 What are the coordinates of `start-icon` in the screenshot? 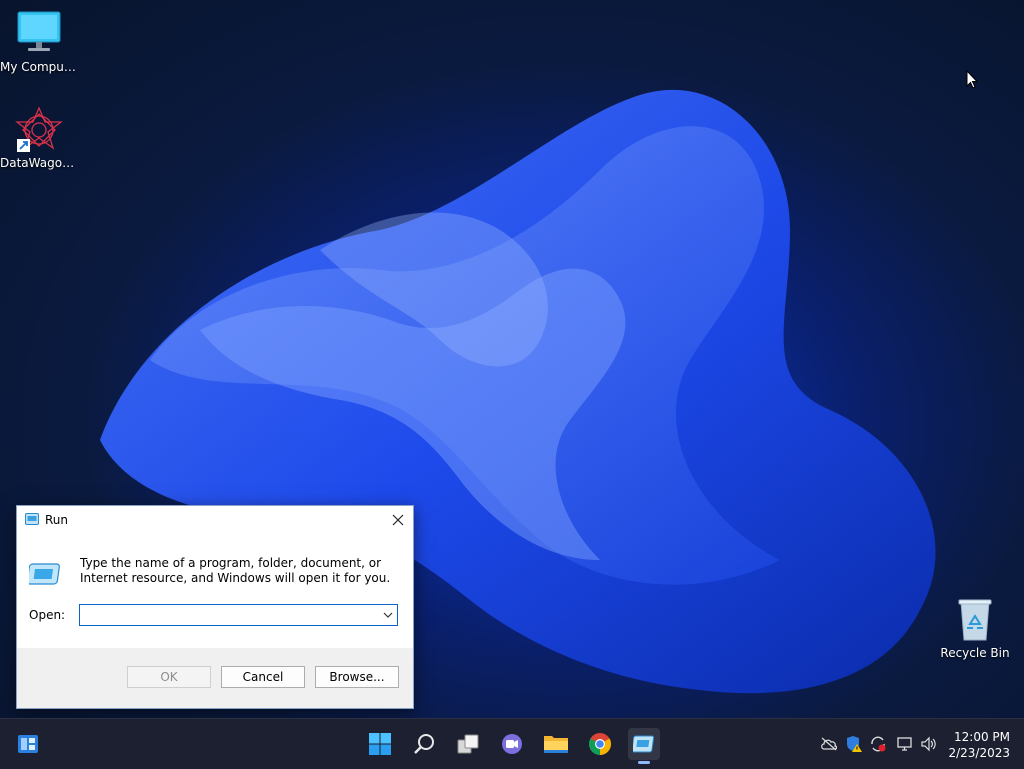 It's located at (380, 744).